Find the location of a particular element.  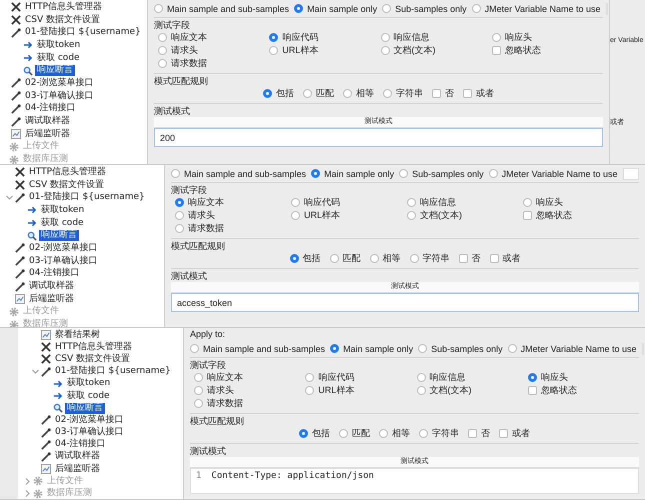

pattern-field: 1 Content-Type: application/json is located at coordinates (414, 481).